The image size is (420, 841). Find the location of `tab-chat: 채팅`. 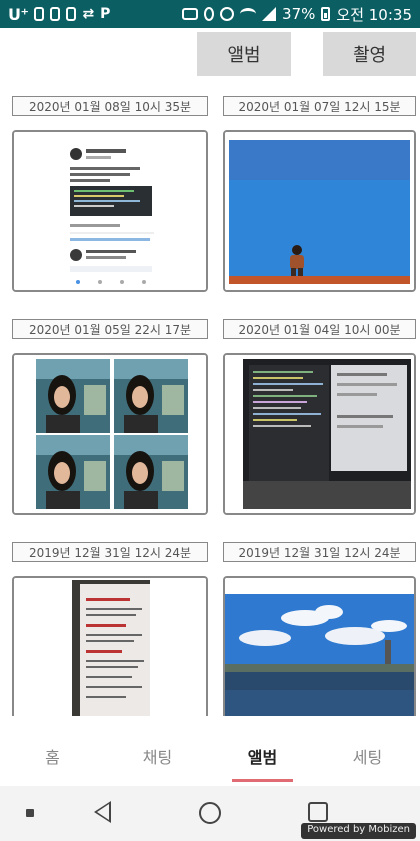

tab-chat: 채팅 is located at coordinates (157, 756).